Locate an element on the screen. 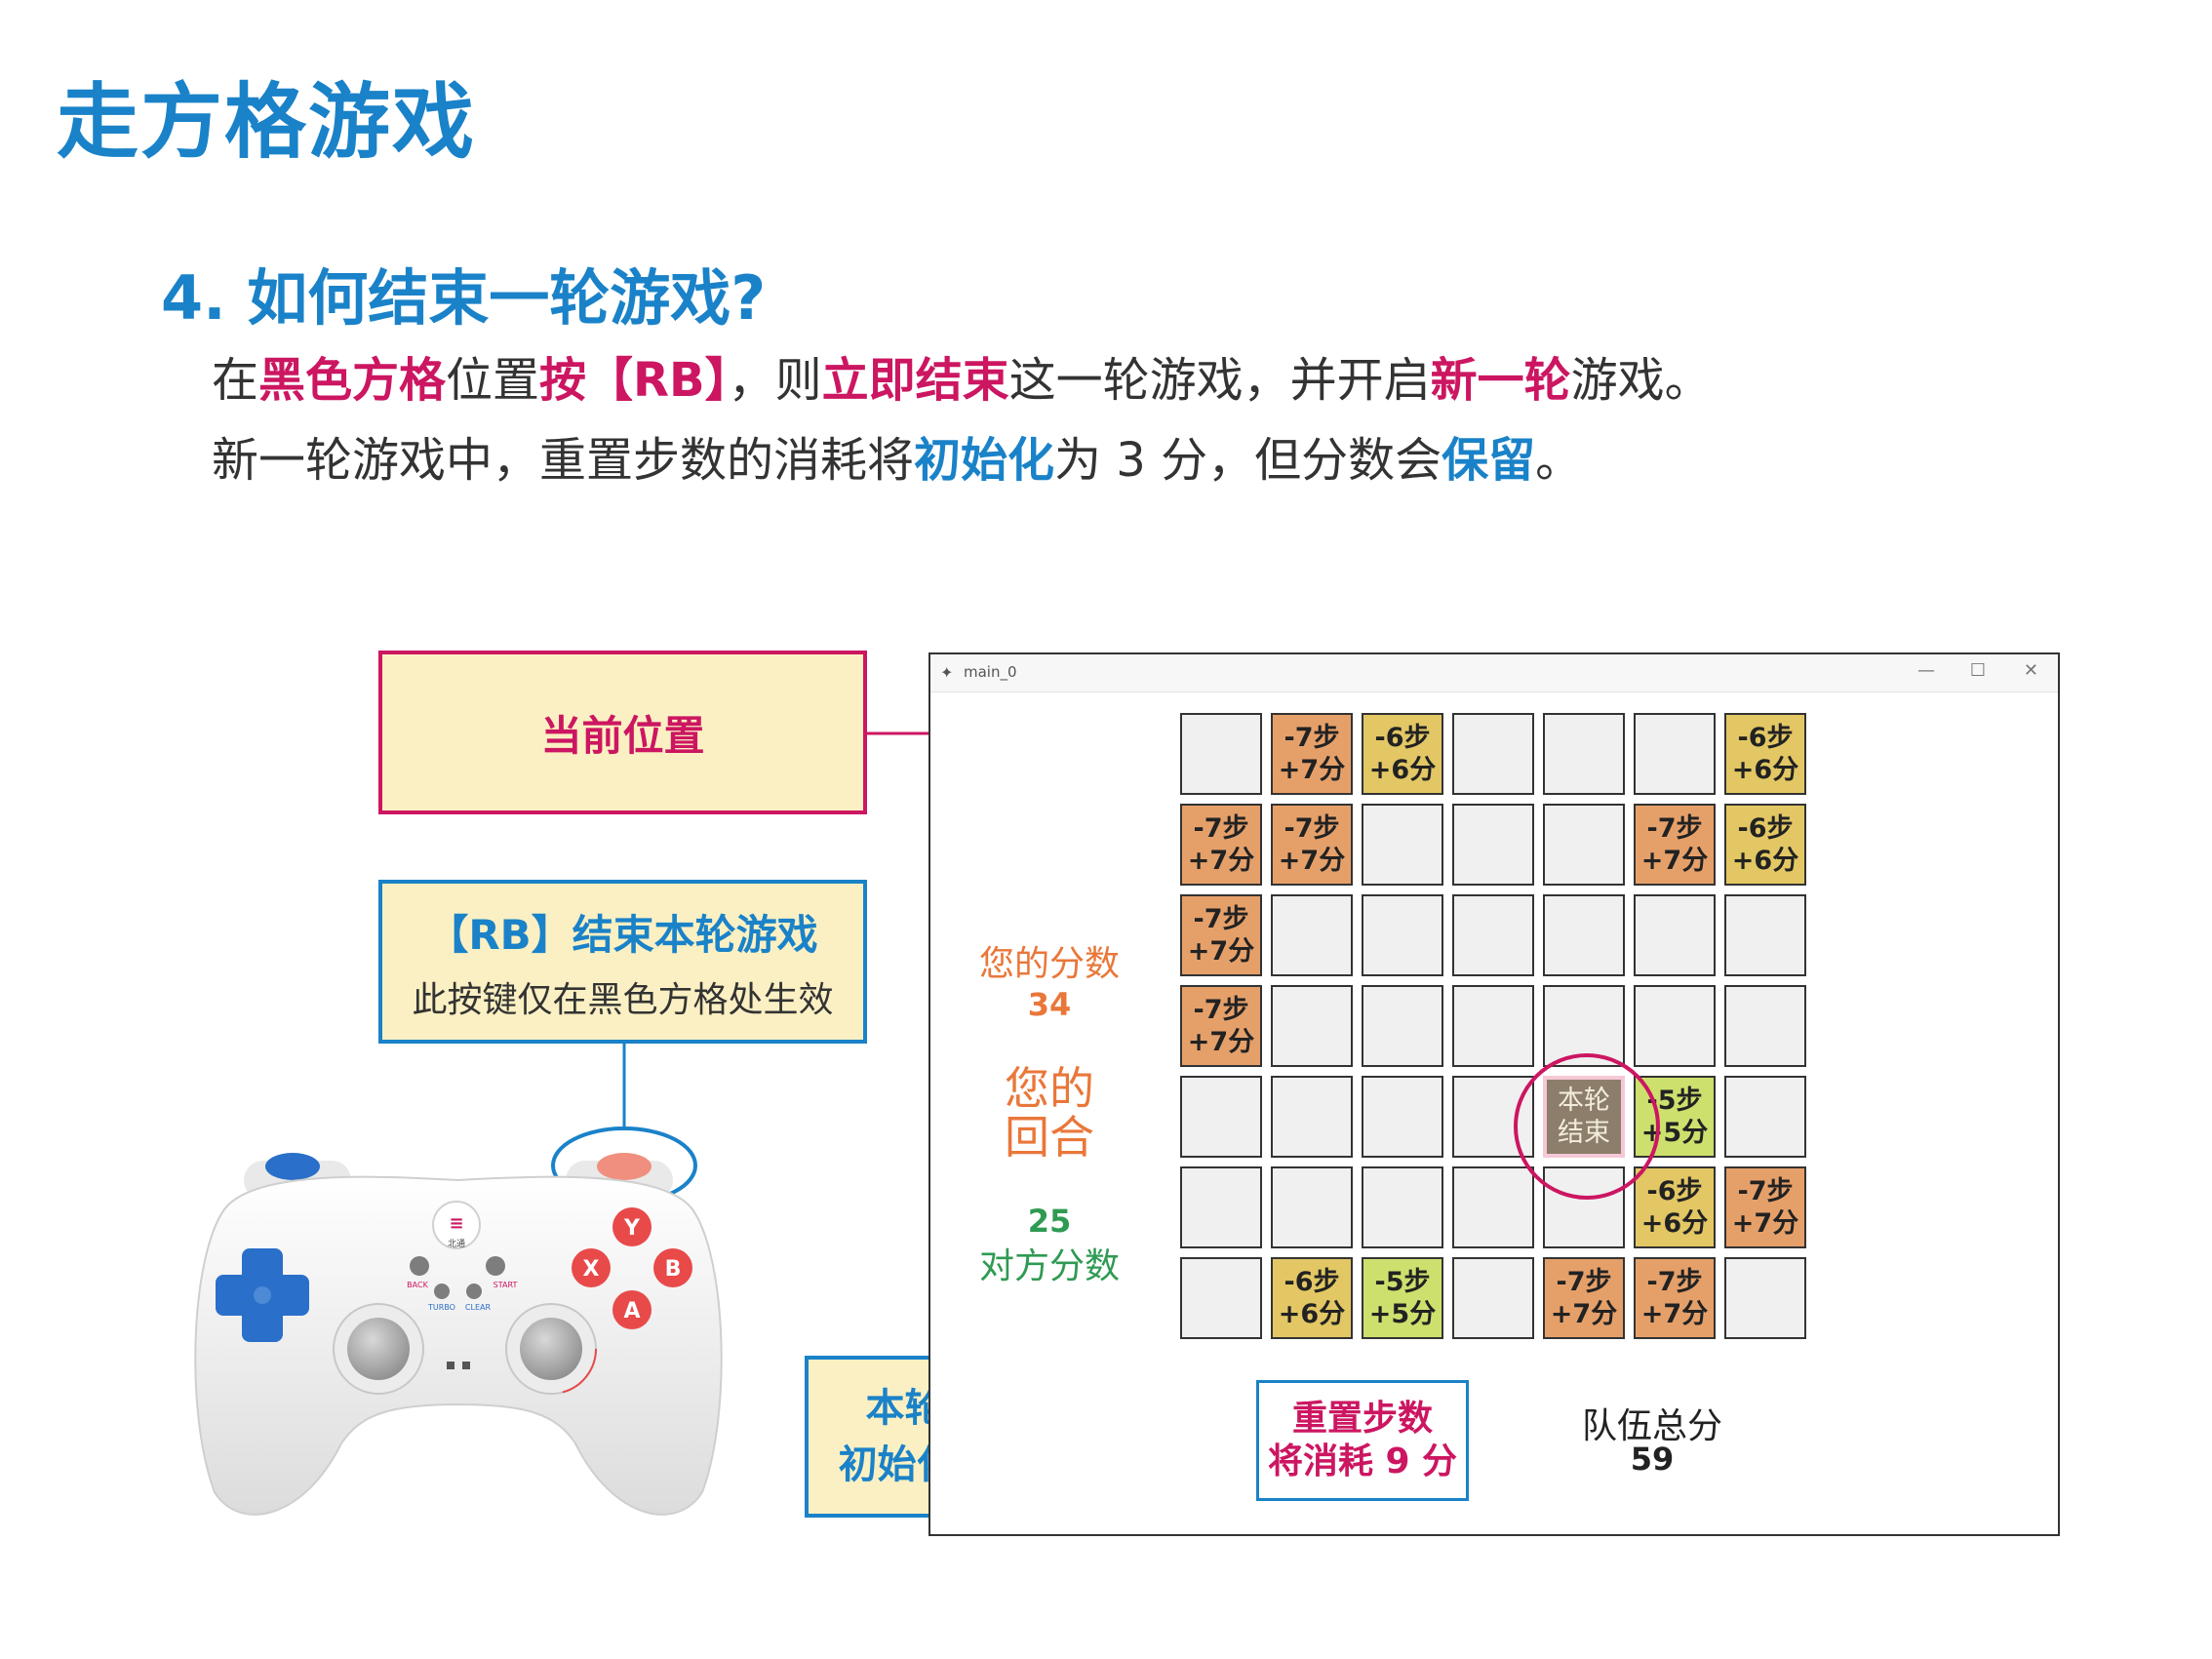 This screenshot has width=2212, height=1659. start-button is located at coordinates (495, 1266).